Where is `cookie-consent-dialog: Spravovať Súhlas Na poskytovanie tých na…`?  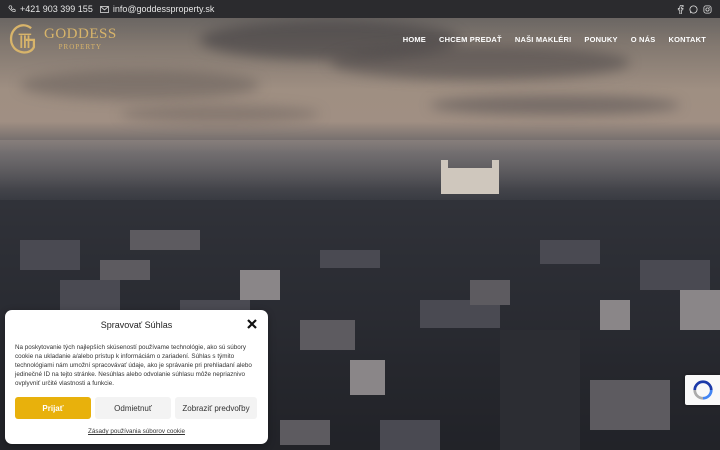
cookie-consent-dialog: Spravovať Súhlas Na poskytovanie tých na… is located at coordinates (136, 377).